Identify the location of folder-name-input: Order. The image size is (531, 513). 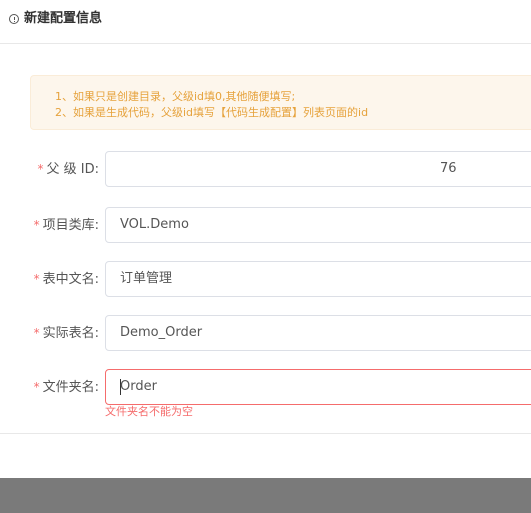
(318, 387).